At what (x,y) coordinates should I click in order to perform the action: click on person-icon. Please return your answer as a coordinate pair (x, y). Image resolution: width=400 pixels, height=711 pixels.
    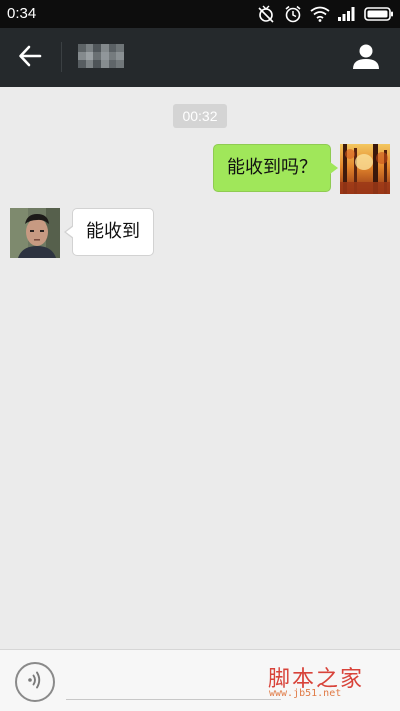
    Looking at the image, I should click on (366, 58).